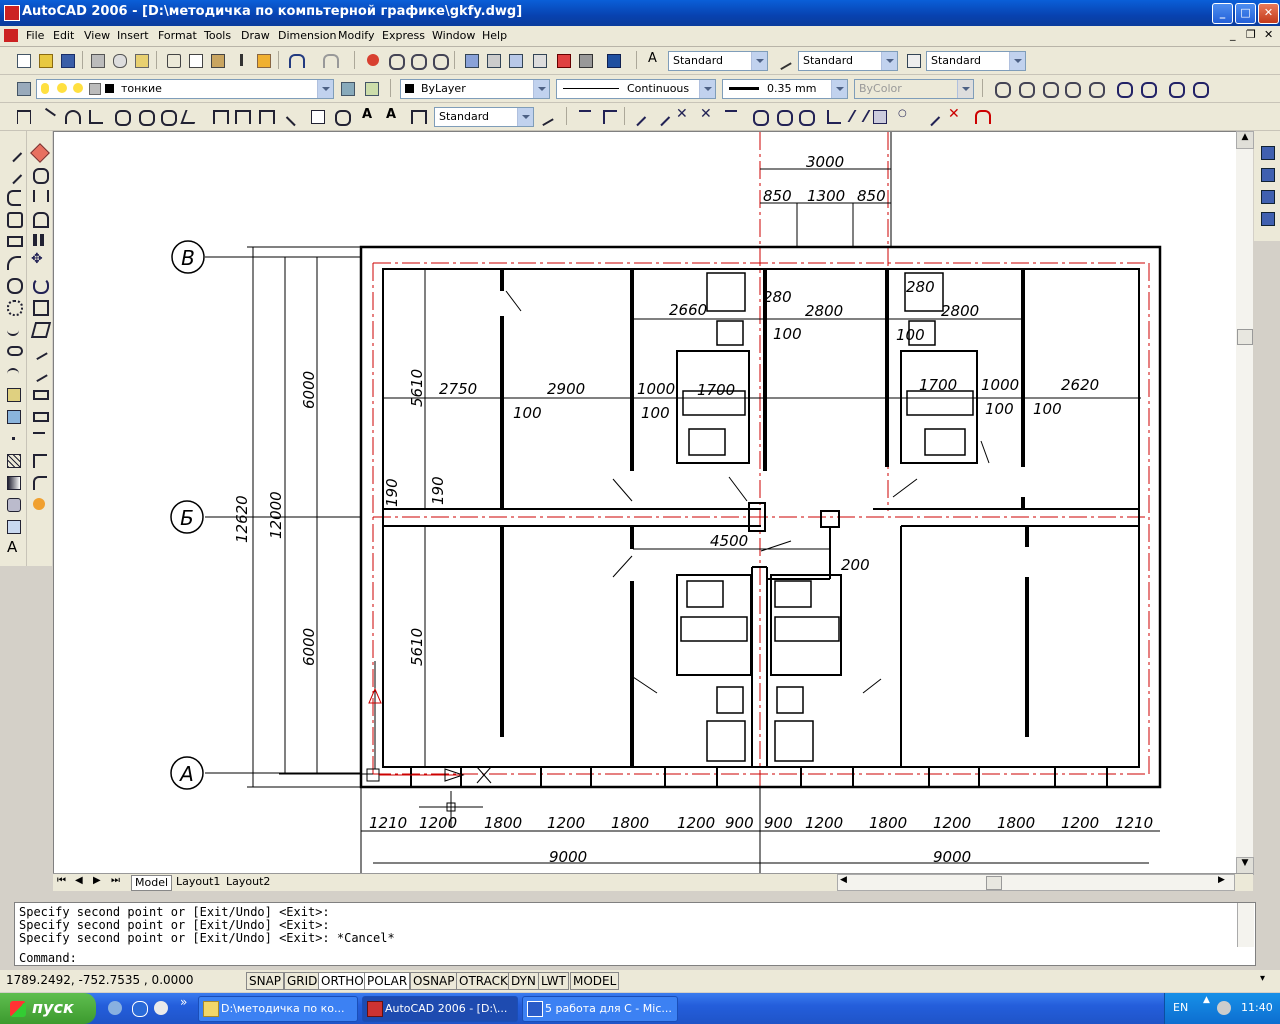 The height and width of the screenshot is (1024, 1280). I want to click on snap-none-icon: ✕, so click(955, 115).